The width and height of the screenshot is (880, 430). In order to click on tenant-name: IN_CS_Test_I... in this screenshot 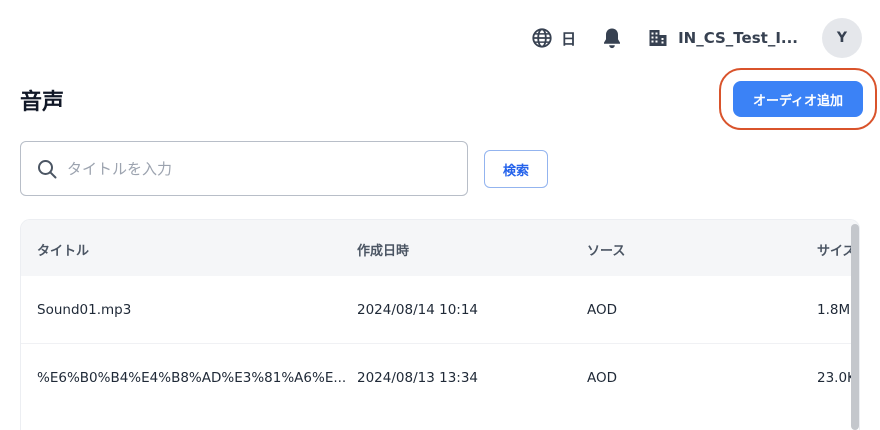, I will do `click(738, 38)`.